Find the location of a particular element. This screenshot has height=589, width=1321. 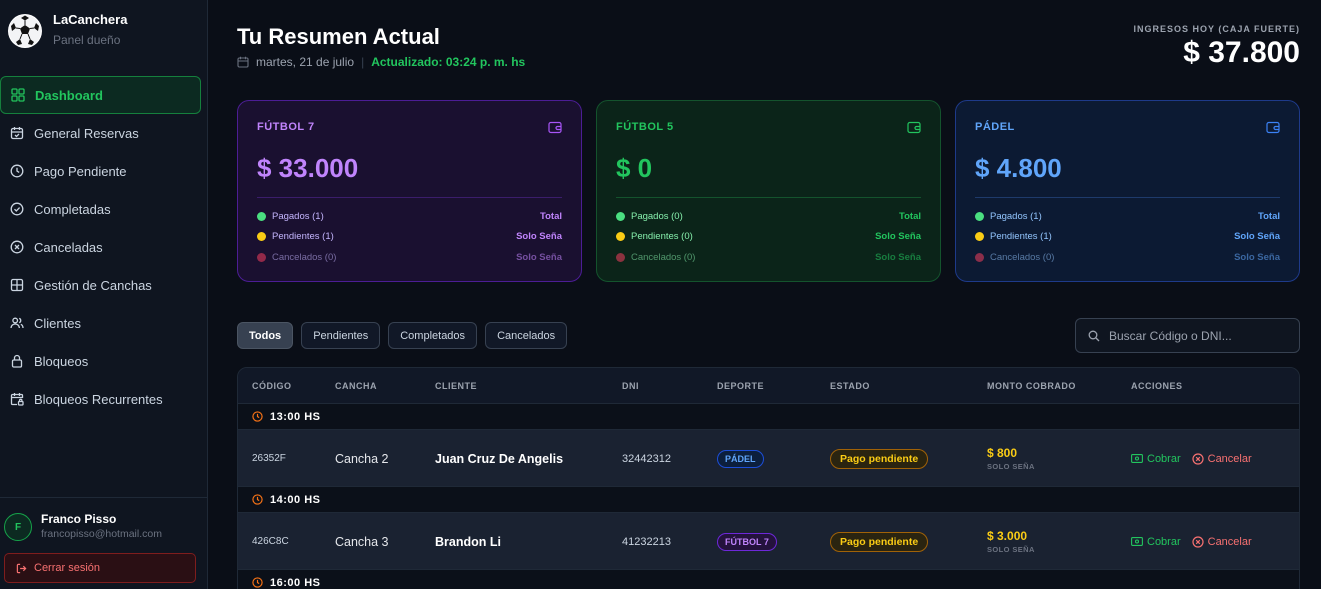

search-input is located at coordinates (1199, 335).